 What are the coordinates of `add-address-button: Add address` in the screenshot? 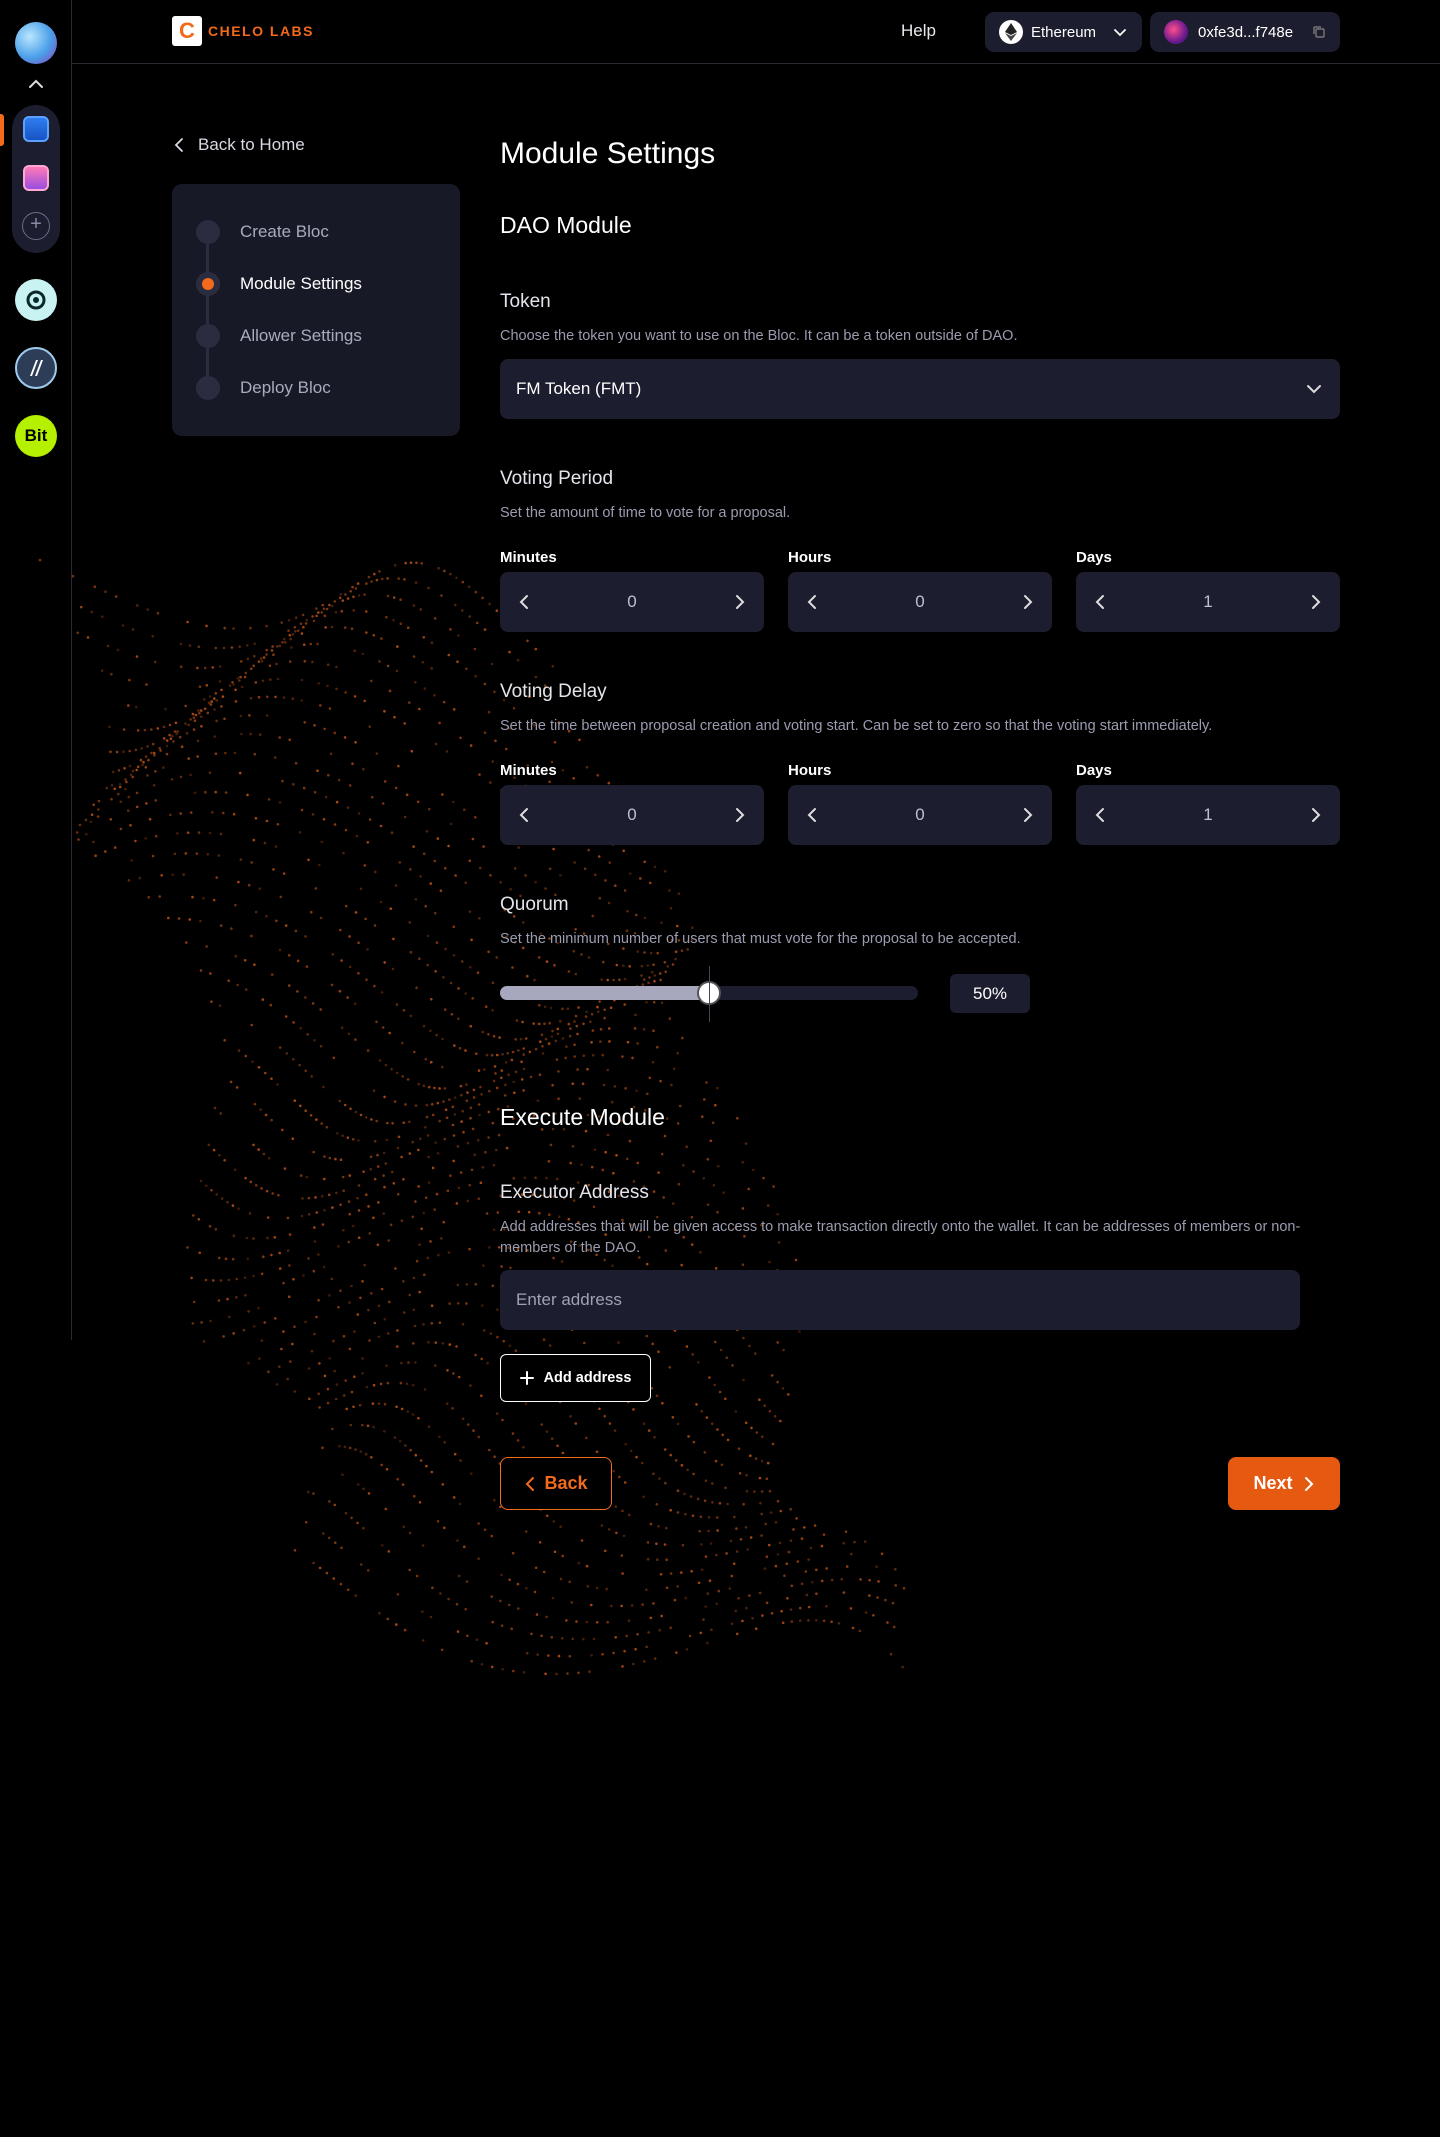 It's located at (575, 1378).